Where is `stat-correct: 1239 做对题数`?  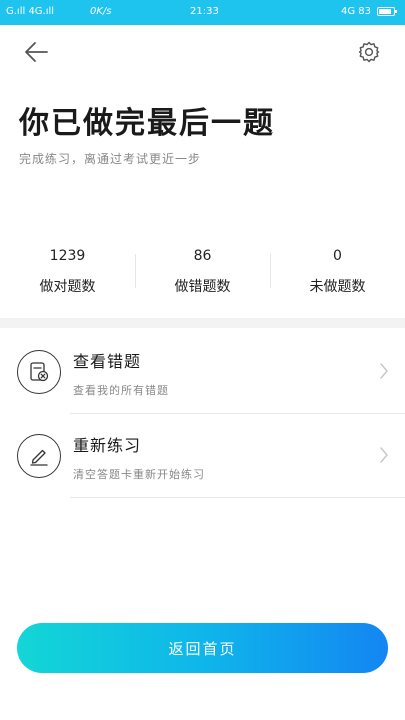
stat-correct: 1239 做对题数 is located at coordinates (67, 272).